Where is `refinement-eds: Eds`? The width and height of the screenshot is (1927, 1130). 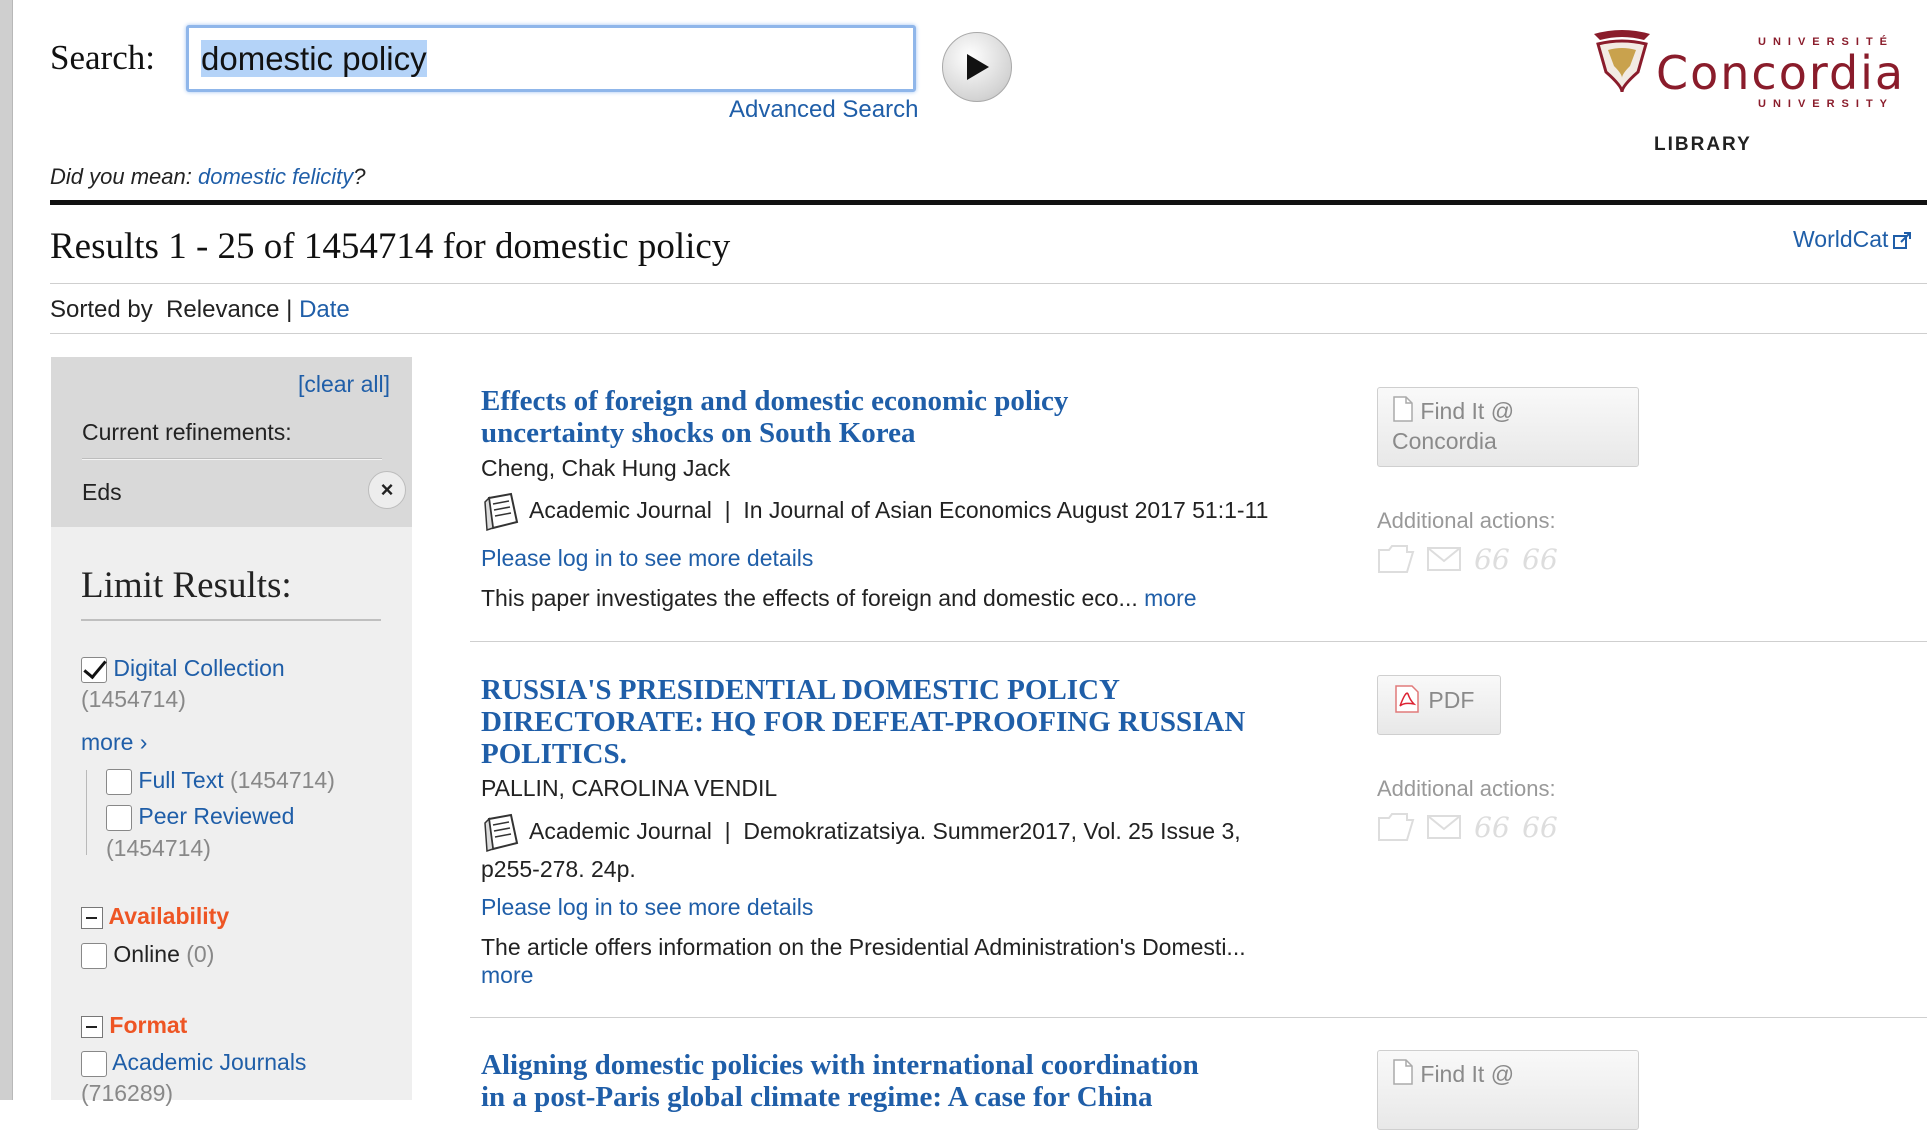 refinement-eds: Eds is located at coordinates (102, 492).